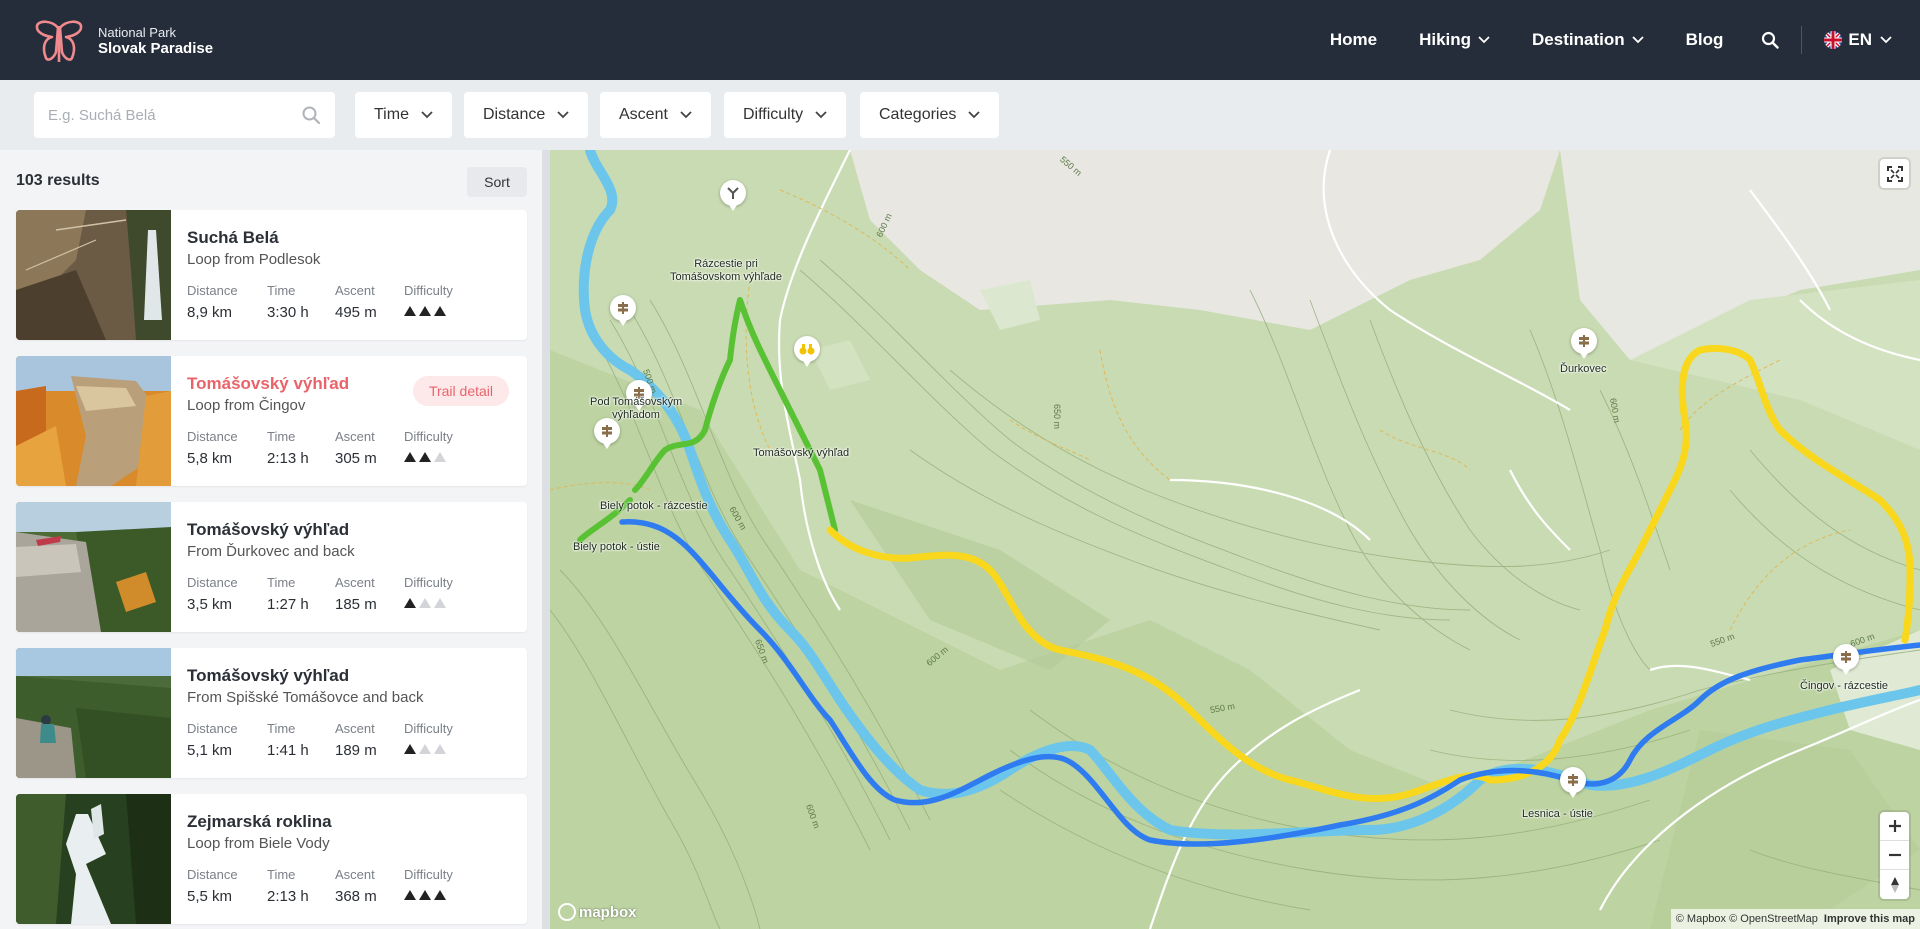 The width and height of the screenshot is (1920, 929). I want to click on mapbox-logo-icon, so click(567, 912).